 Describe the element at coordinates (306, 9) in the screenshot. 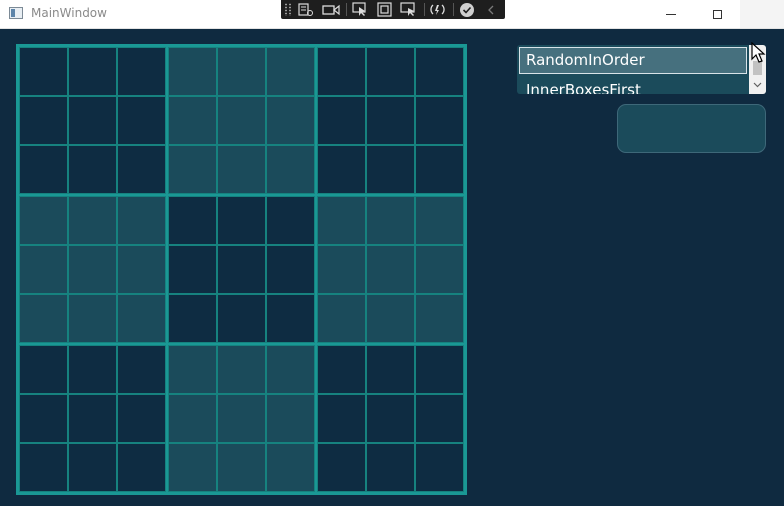

I see `live-visual-tree-icon` at that location.